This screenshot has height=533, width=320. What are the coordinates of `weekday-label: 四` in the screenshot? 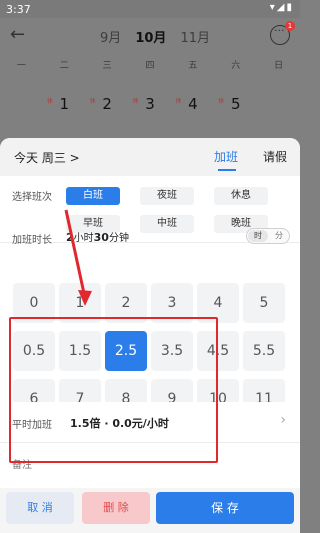 It's located at (150, 66).